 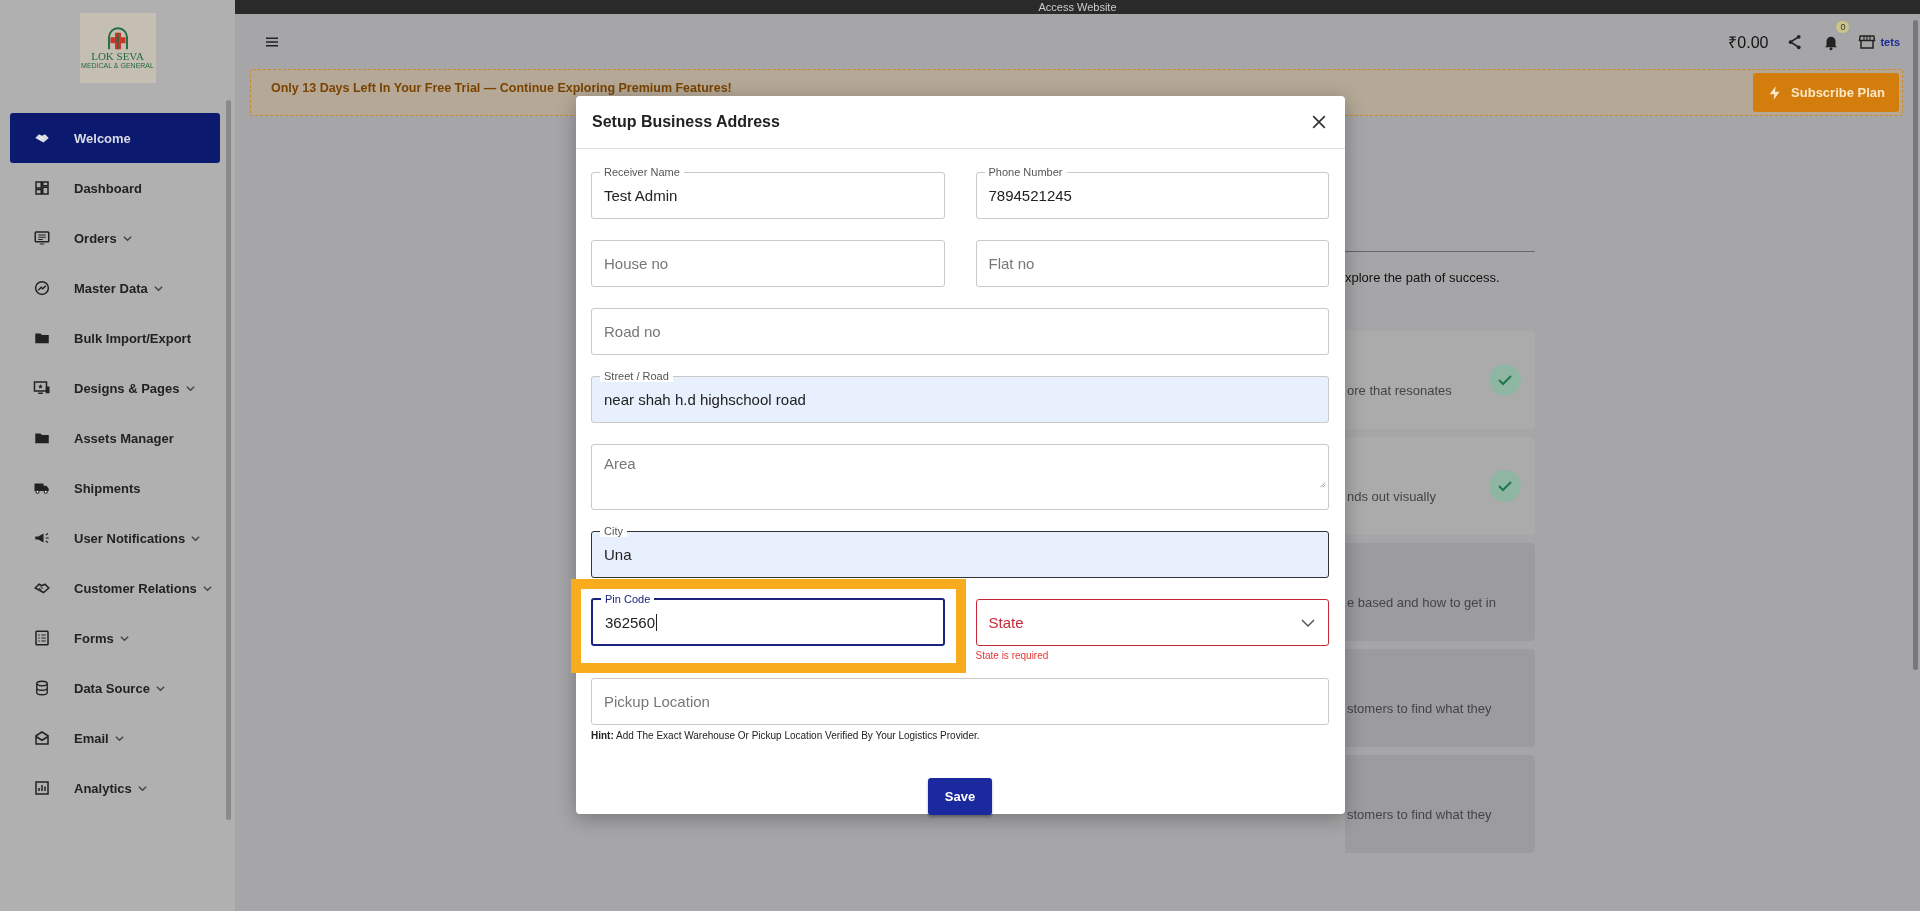 I want to click on sidebar-item: Analytics, so click(x=115, y=788).